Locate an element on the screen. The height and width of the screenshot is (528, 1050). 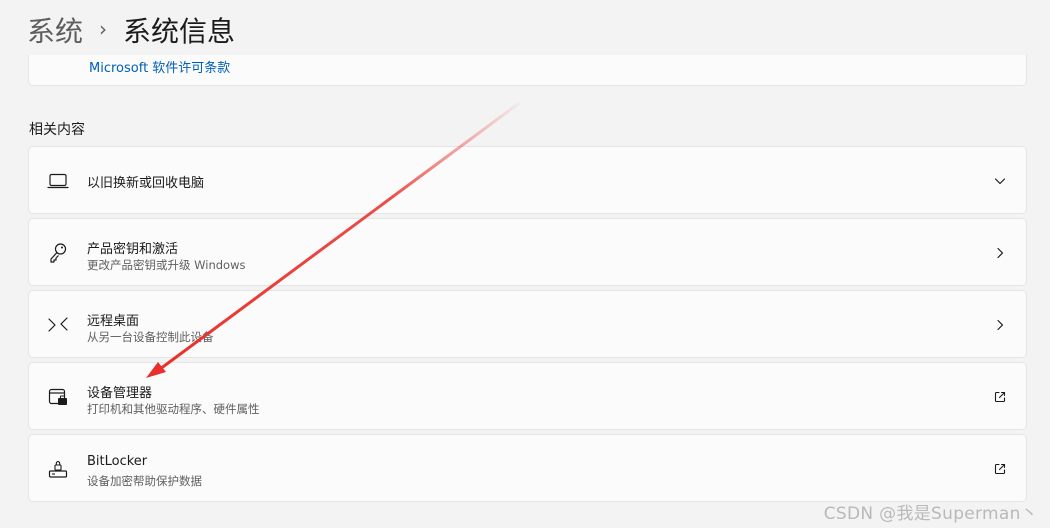
card-title: BitLocker is located at coordinates (117, 461).